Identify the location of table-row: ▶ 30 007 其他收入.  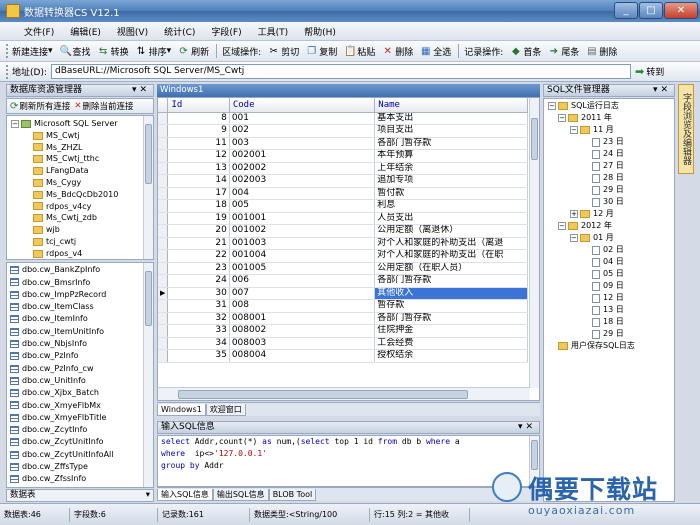
(343, 293).